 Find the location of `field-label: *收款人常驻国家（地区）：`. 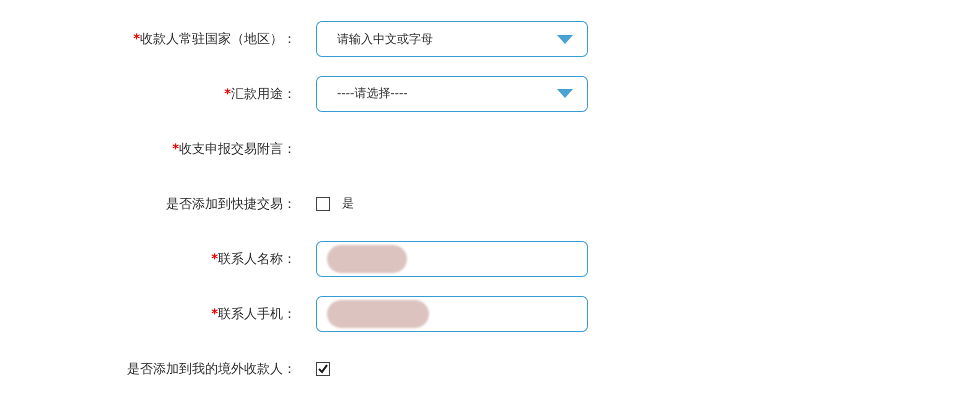

field-label: *收款人常驻国家（地区）： is located at coordinates (214, 39).